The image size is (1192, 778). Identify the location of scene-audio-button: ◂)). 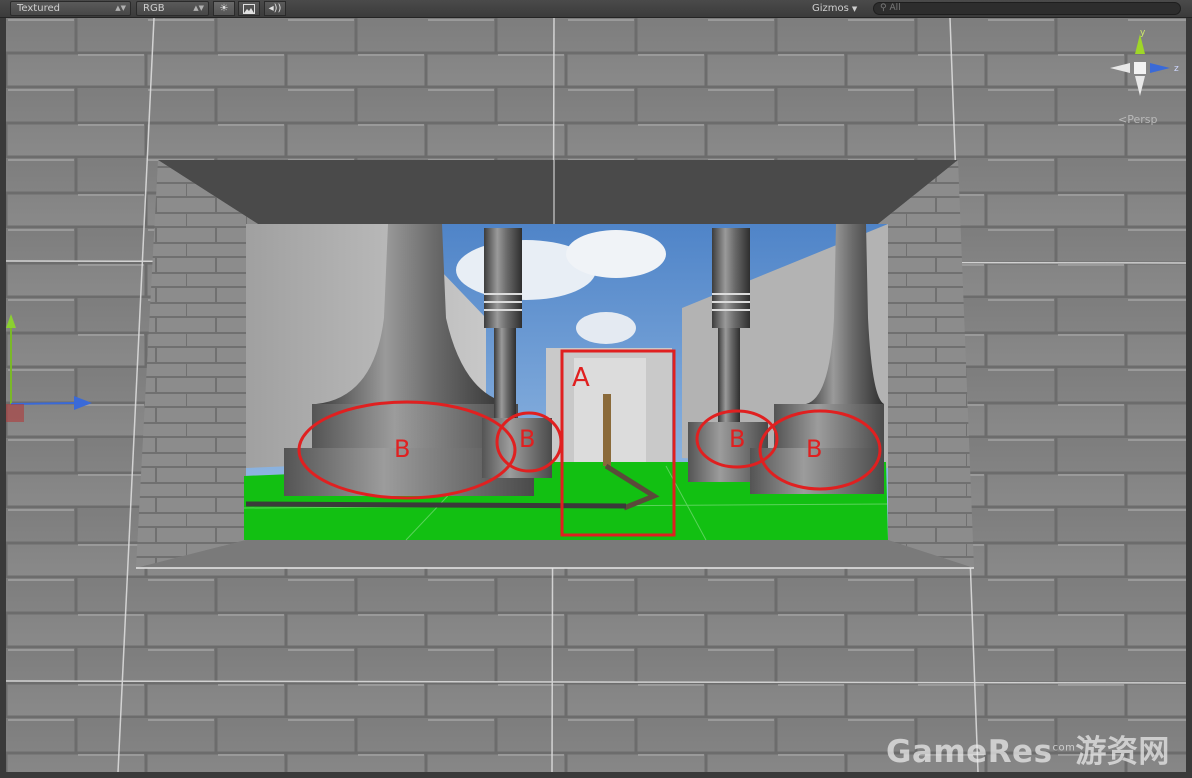
(275, 8).